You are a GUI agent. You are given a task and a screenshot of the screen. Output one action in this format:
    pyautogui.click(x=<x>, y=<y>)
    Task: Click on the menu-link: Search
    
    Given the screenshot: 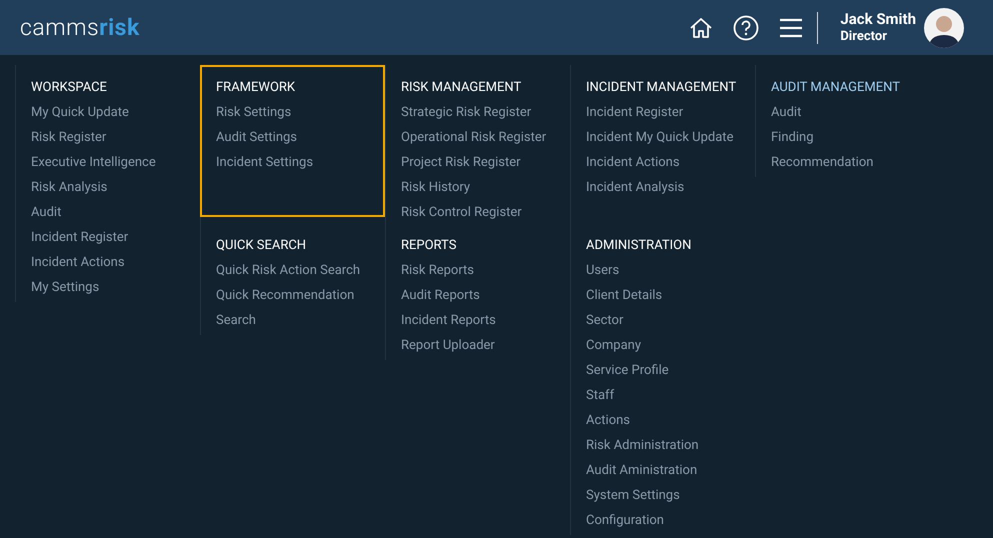 What is the action you would take?
    pyautogui.click(x=299, y=320)
    